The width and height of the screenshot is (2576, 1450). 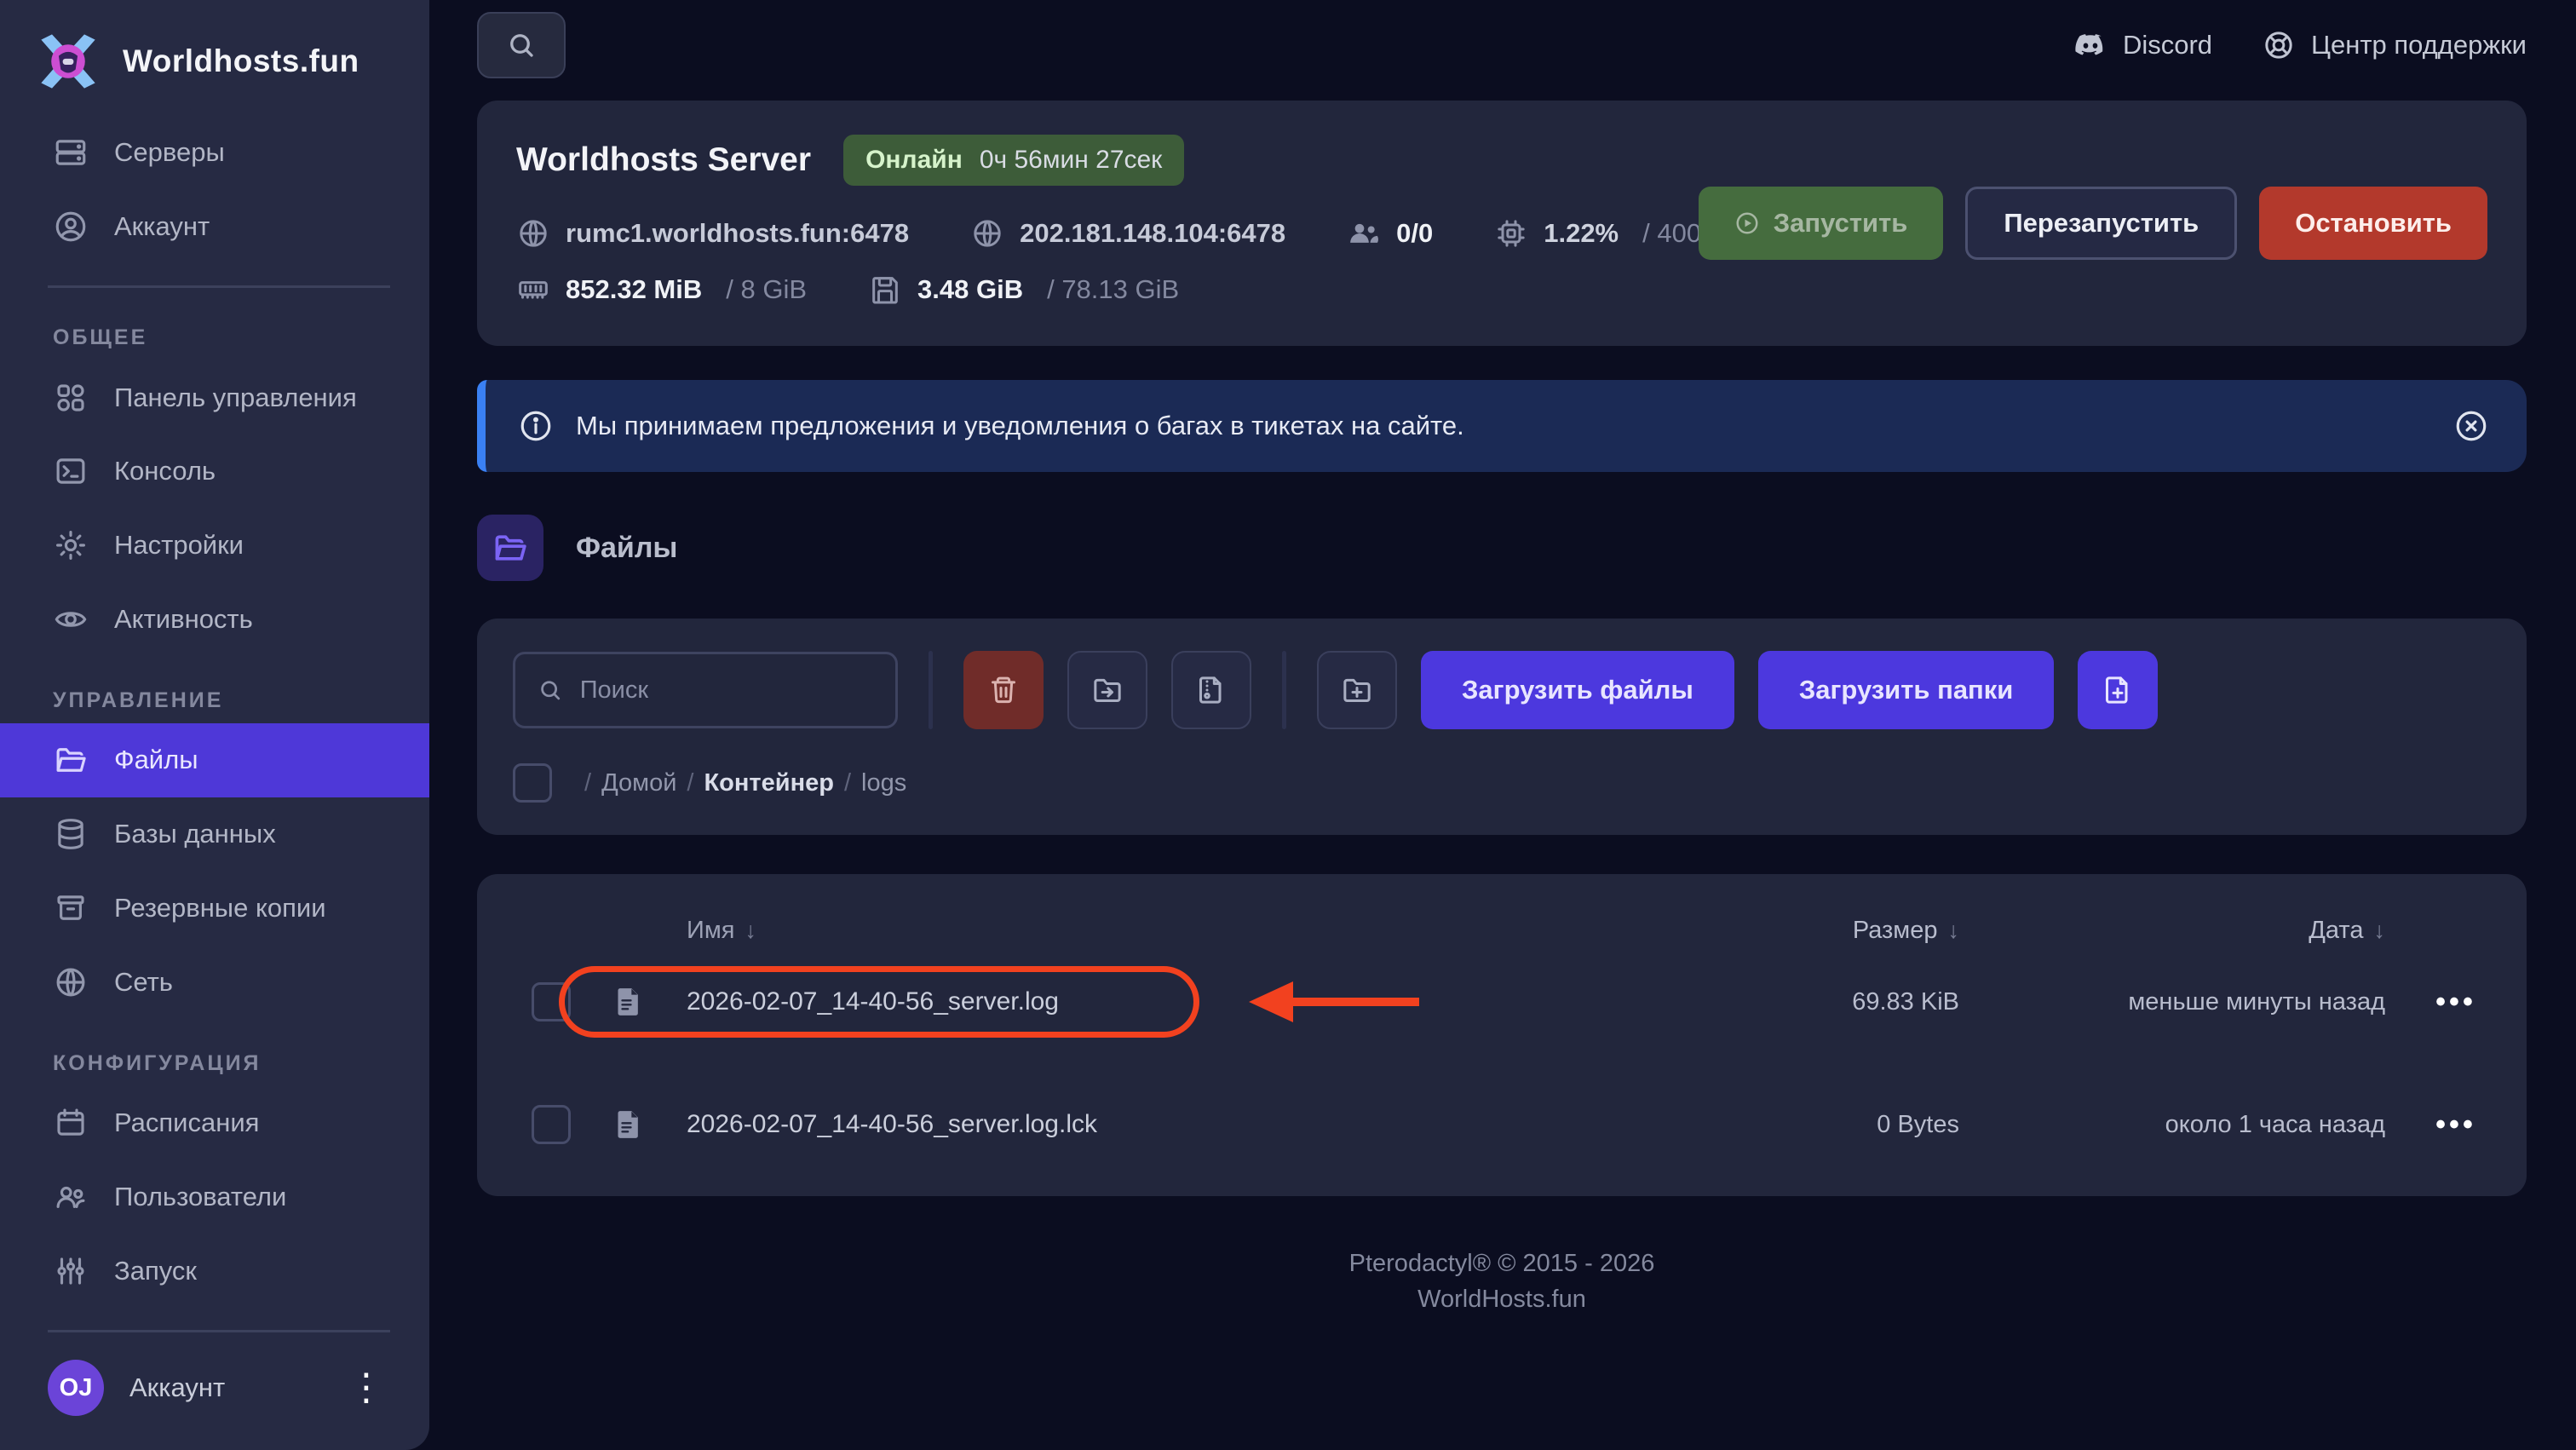 What do you see at coordinates (214, 471) in the screenshot?
I see `sidebar-item-console: Консоль` at bounding box center [214, 471].